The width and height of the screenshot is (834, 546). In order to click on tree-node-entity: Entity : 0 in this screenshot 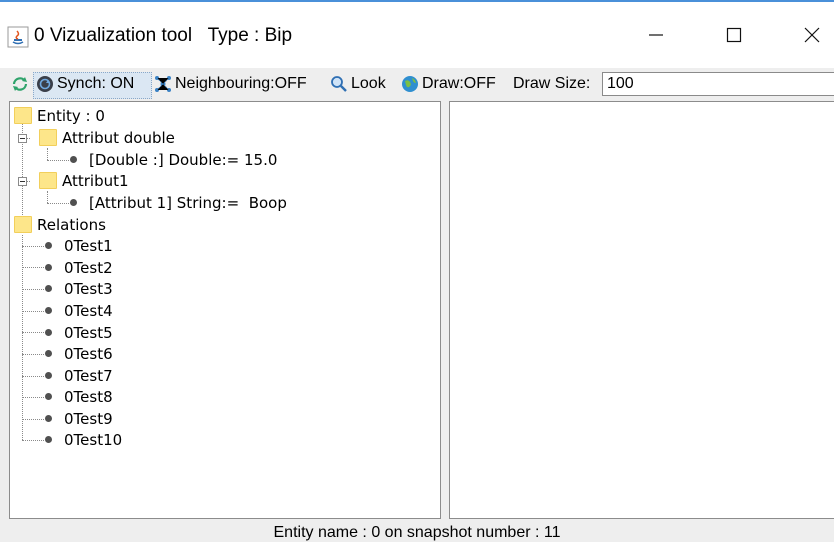, I will do `click(59, 115)`.